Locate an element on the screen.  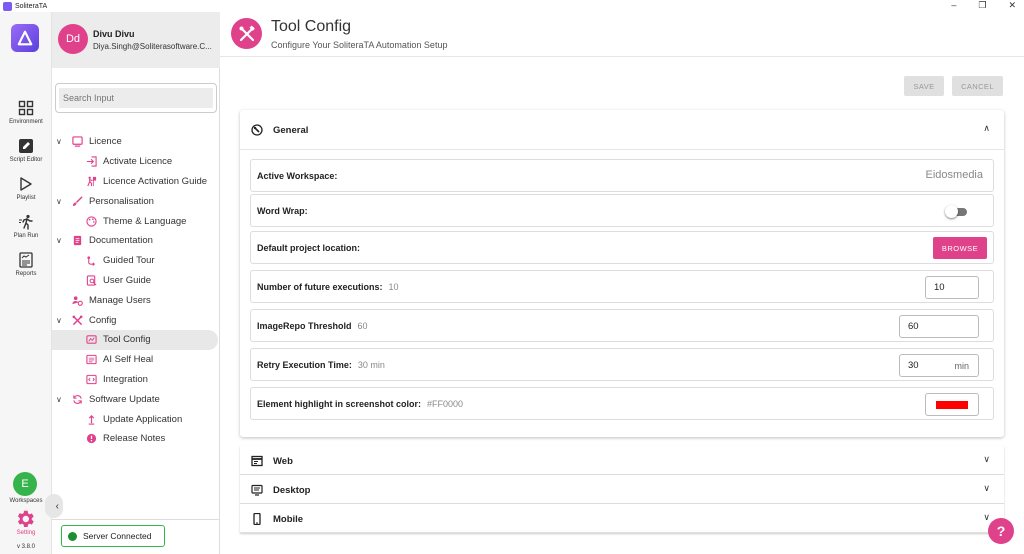
rail-label: Playlist is located at coordinates (26, 198).